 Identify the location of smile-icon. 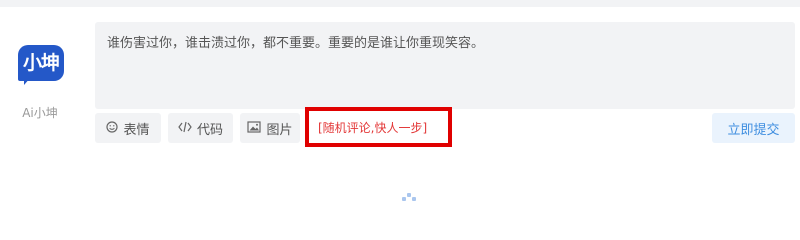
(112, 128).